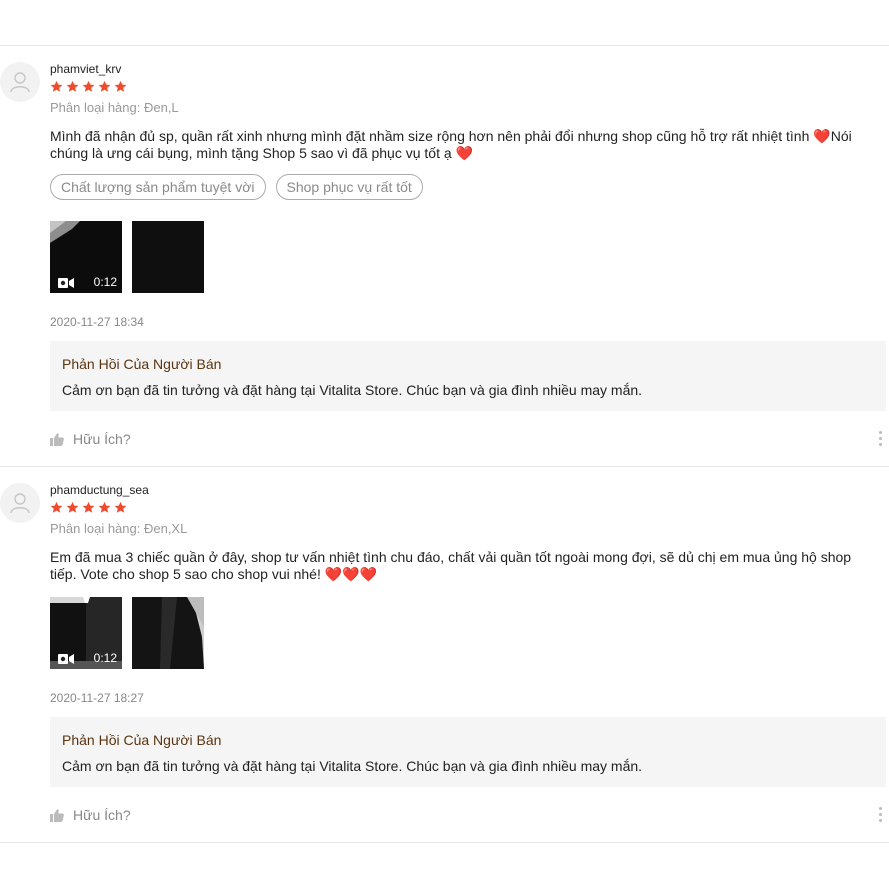 This screenshot has width=889, height=889. Describe the element at coordinates (158, 187) in the screenshot. I see `review-tag: Chất lượng sản phẩm tuyệt vời` at that location.